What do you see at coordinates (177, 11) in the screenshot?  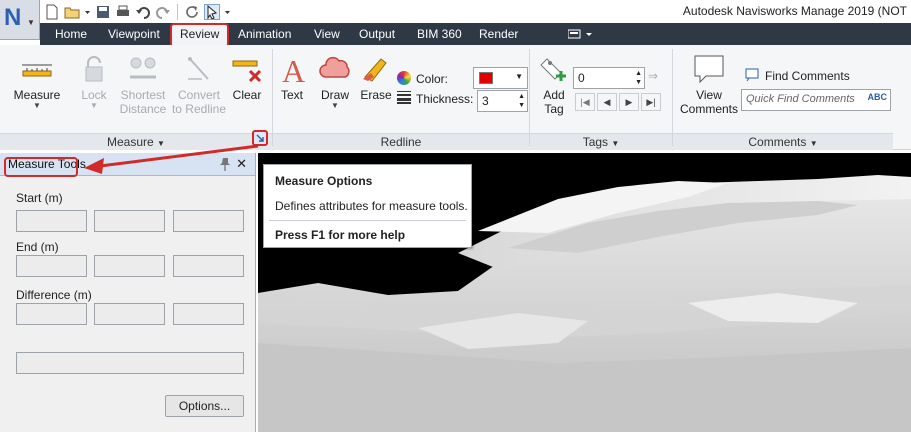 I see `toolbar-separator` at bounding box center [177, 11].